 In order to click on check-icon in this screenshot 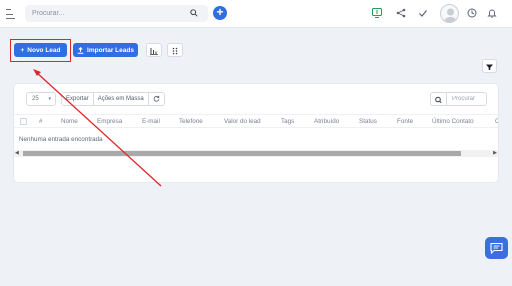, I will do `click(423, 13)`.